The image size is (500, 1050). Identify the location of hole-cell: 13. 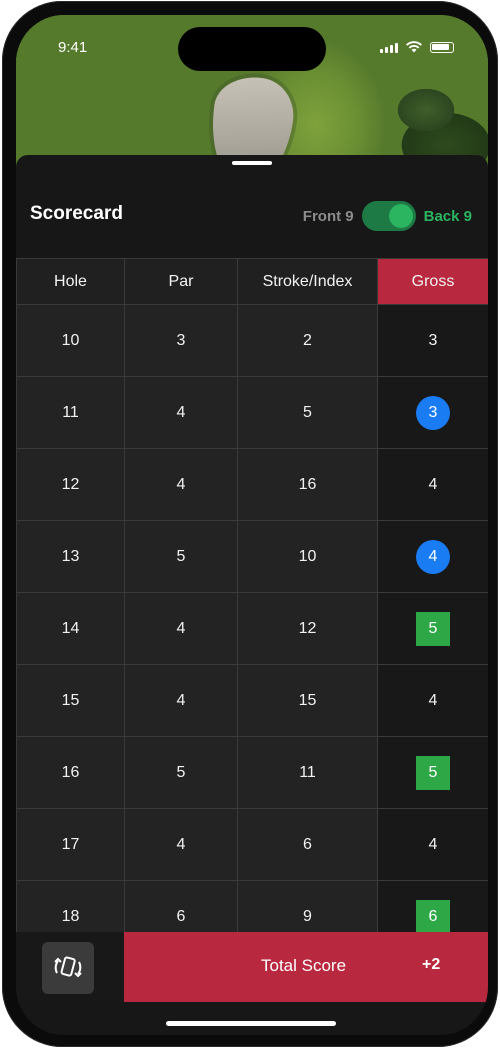
(70, 556).